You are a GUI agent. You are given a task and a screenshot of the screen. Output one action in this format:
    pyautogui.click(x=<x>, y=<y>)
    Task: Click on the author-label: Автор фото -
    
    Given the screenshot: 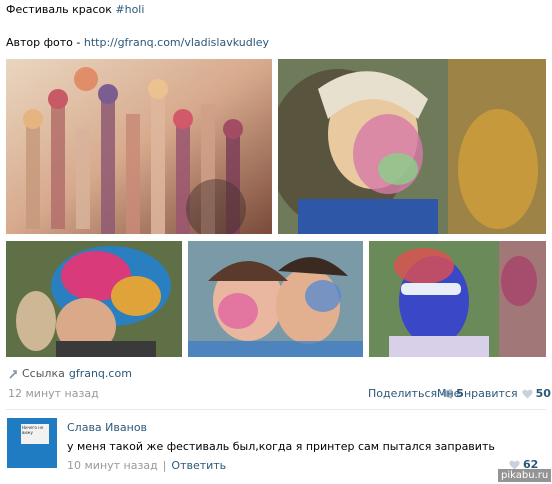 What is the action you would take?
    pyautogui.click(x=43, y=42)
    